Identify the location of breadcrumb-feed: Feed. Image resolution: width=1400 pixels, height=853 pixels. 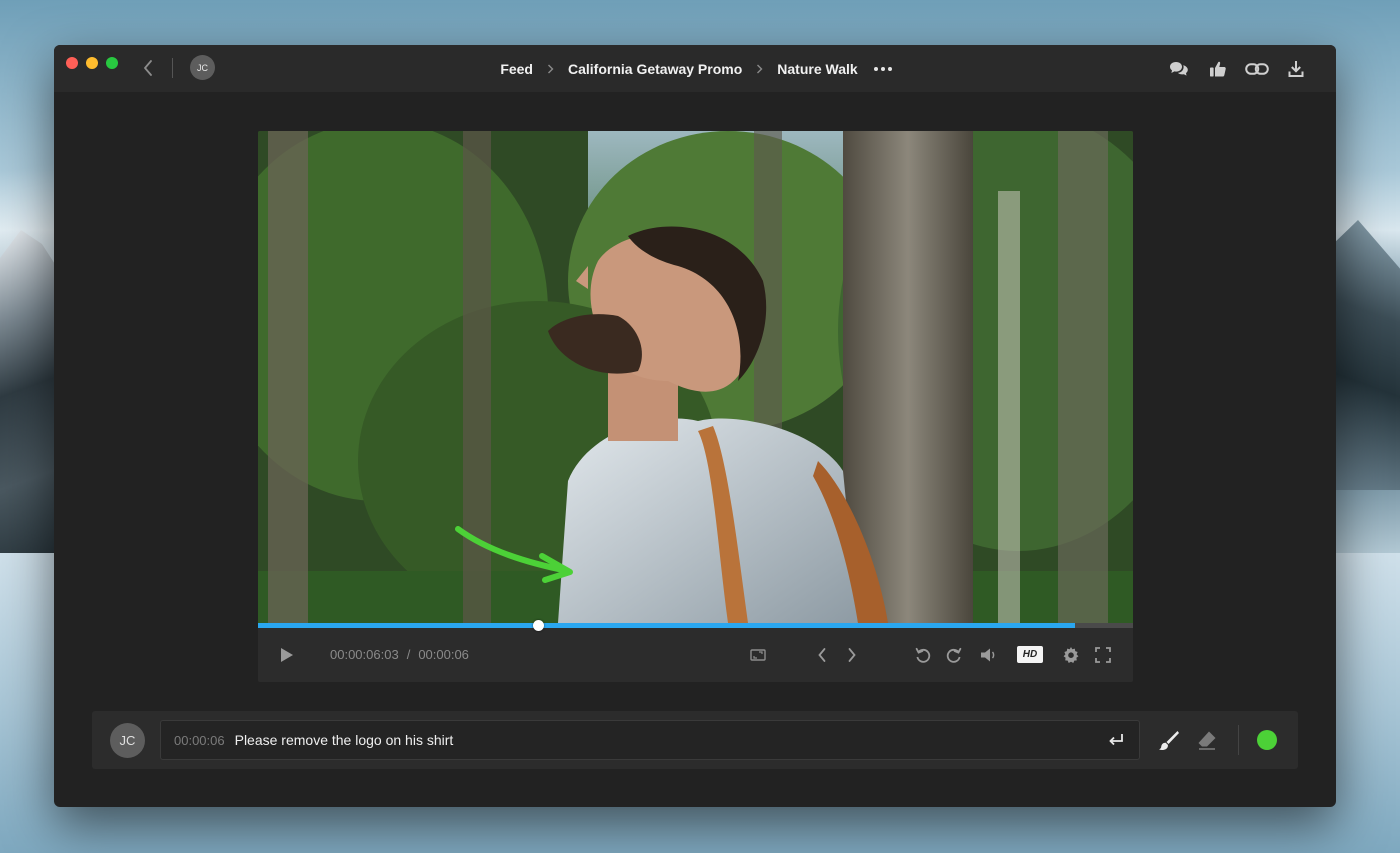
(516, 69).